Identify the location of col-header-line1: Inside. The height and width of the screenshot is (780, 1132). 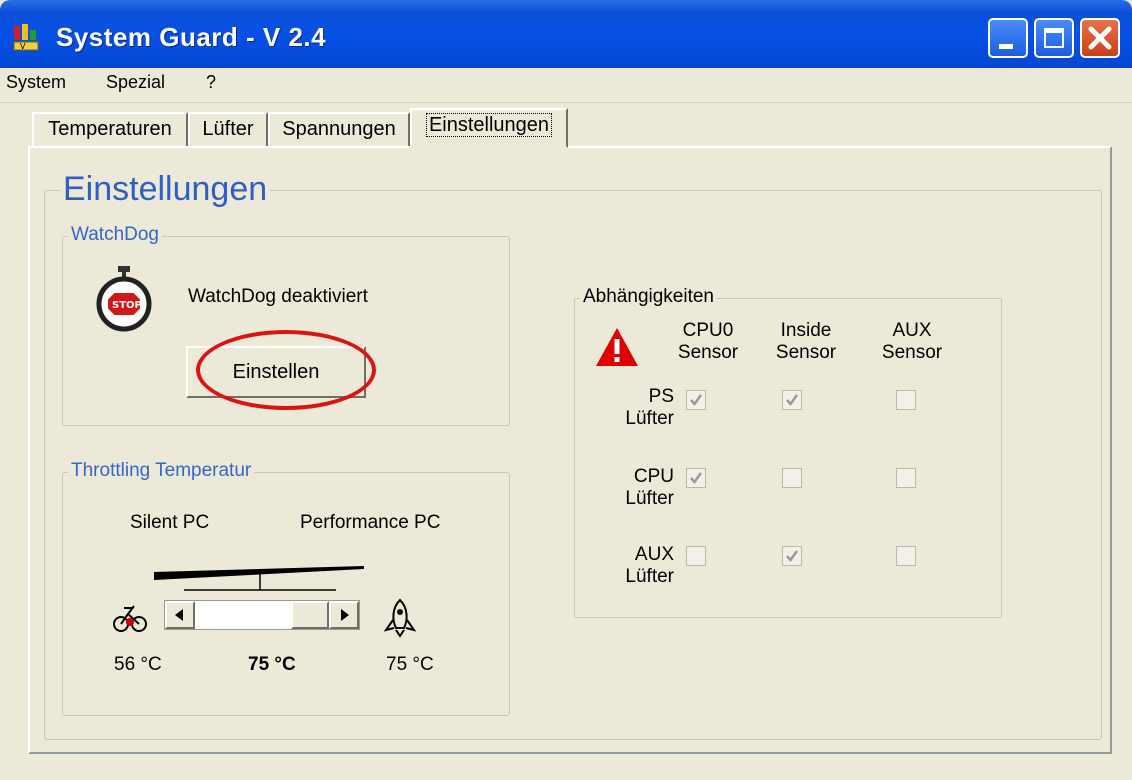
(806, 330).